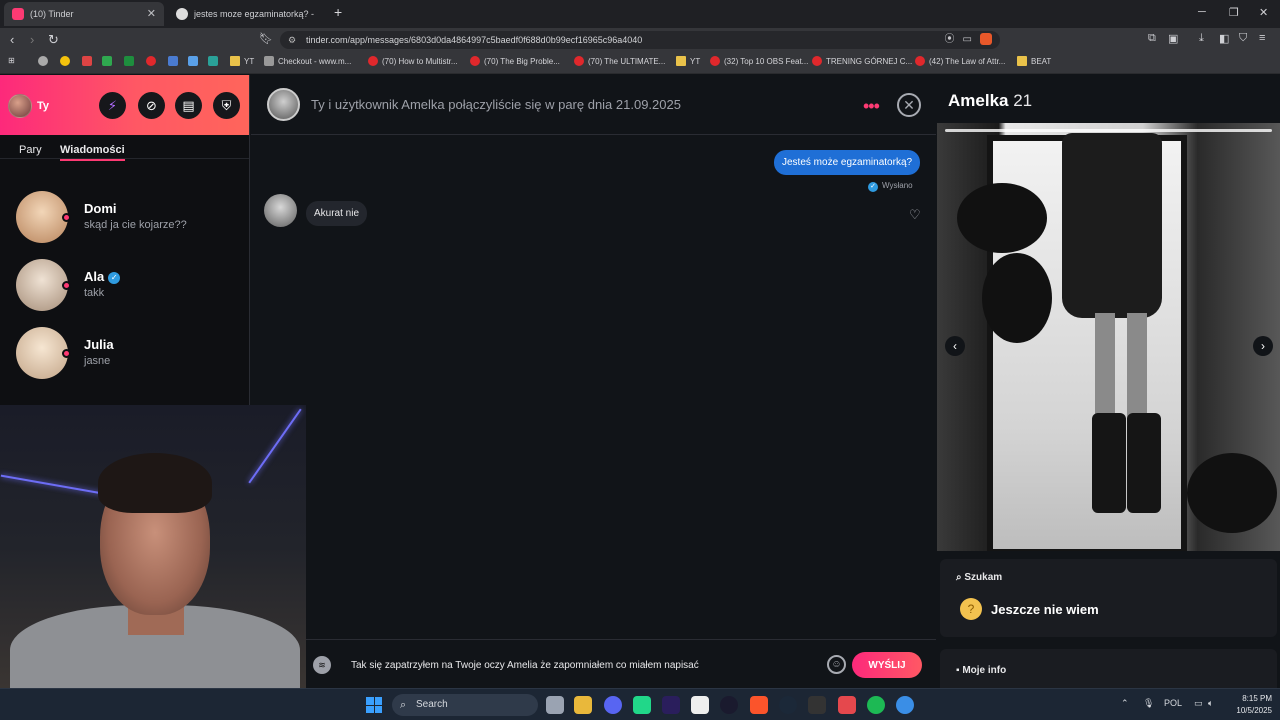 This screenshot has height=720, width=1280. I want to click on bookmark-folder-beat: BEAT, so click(1034, 61).